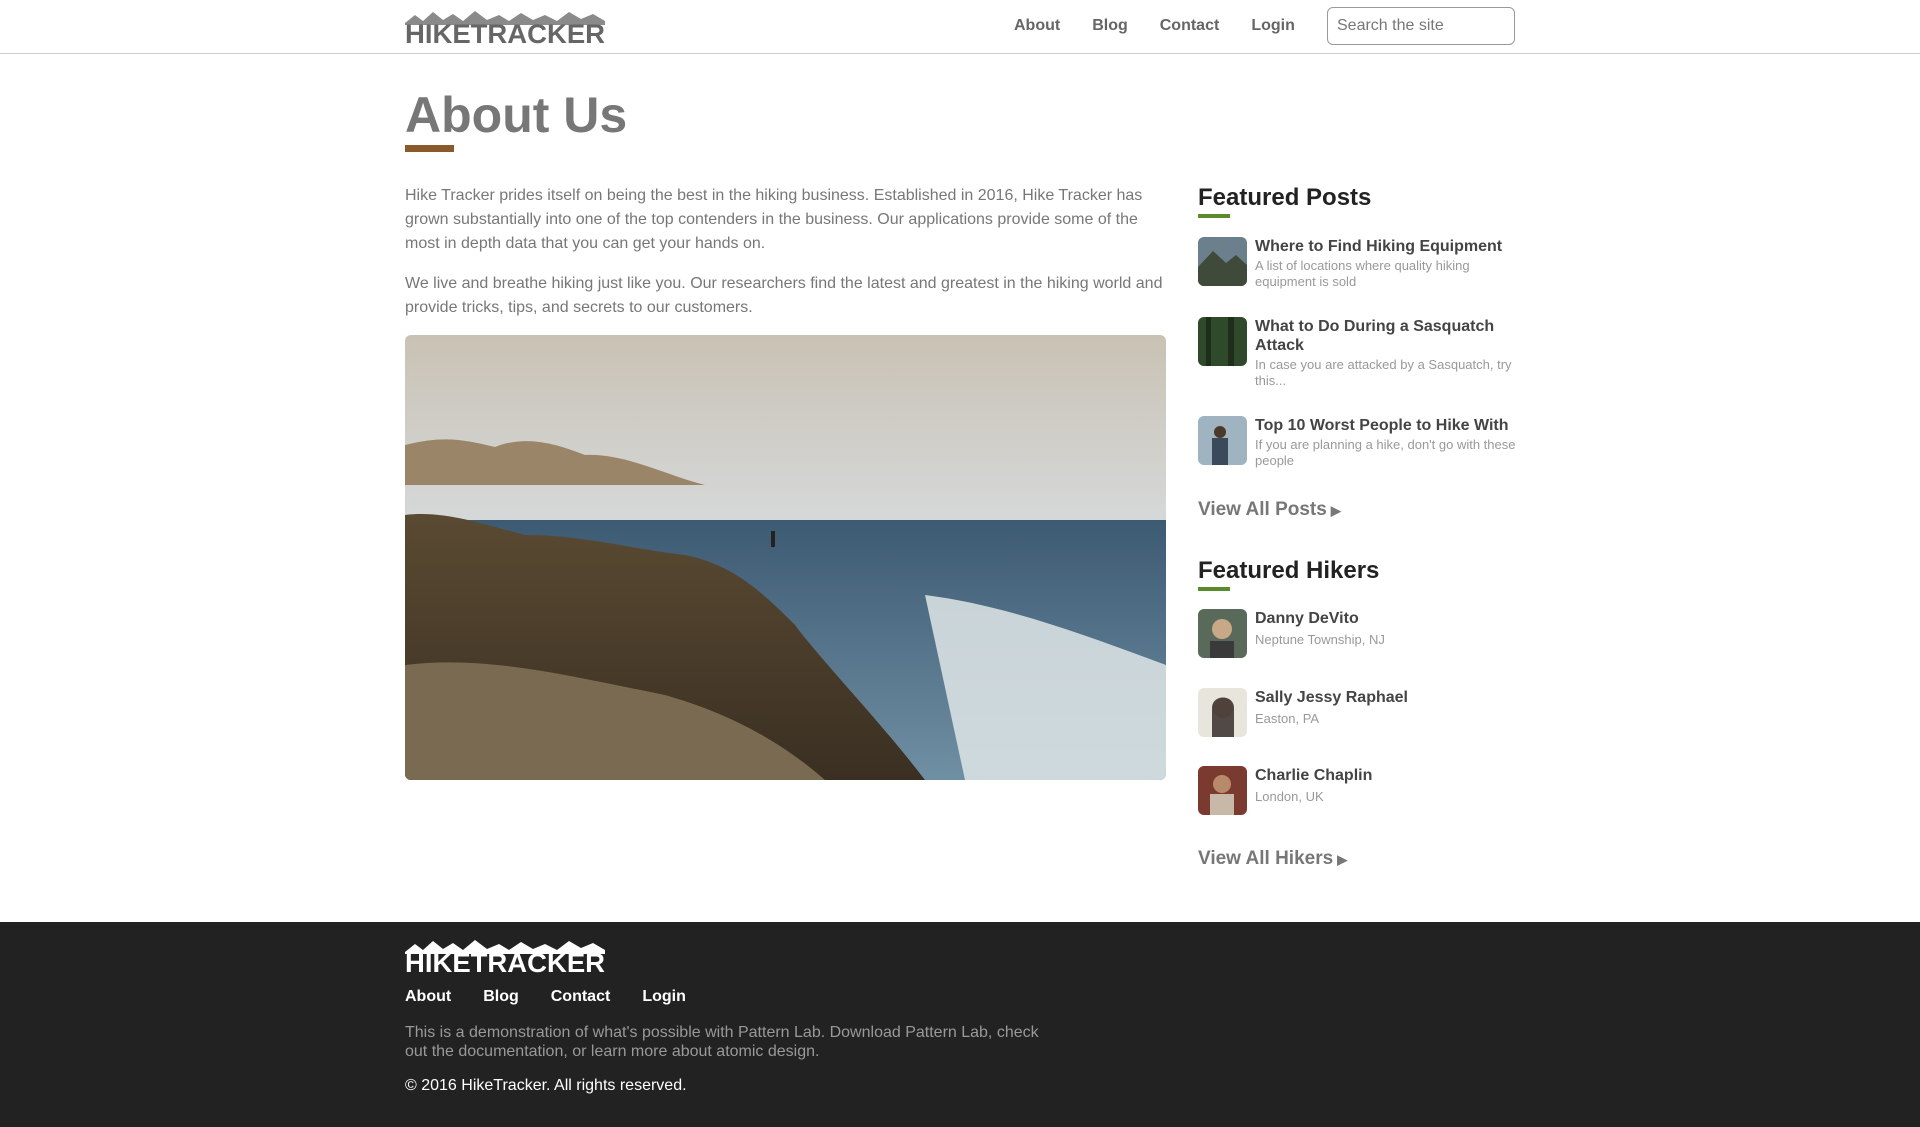  I want to click on nav-about: About, so click(1037, 26).